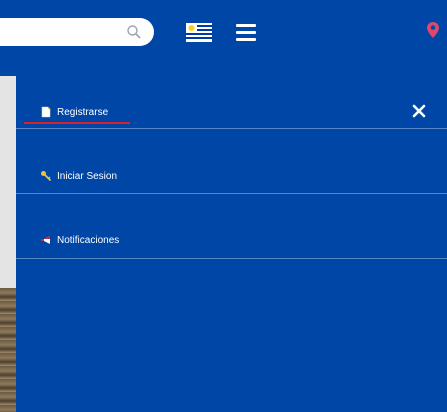  What do you see at coordinates (433, 30) in the screenshot?
I see `location-pin-icon` at bounding box center [433, 30].